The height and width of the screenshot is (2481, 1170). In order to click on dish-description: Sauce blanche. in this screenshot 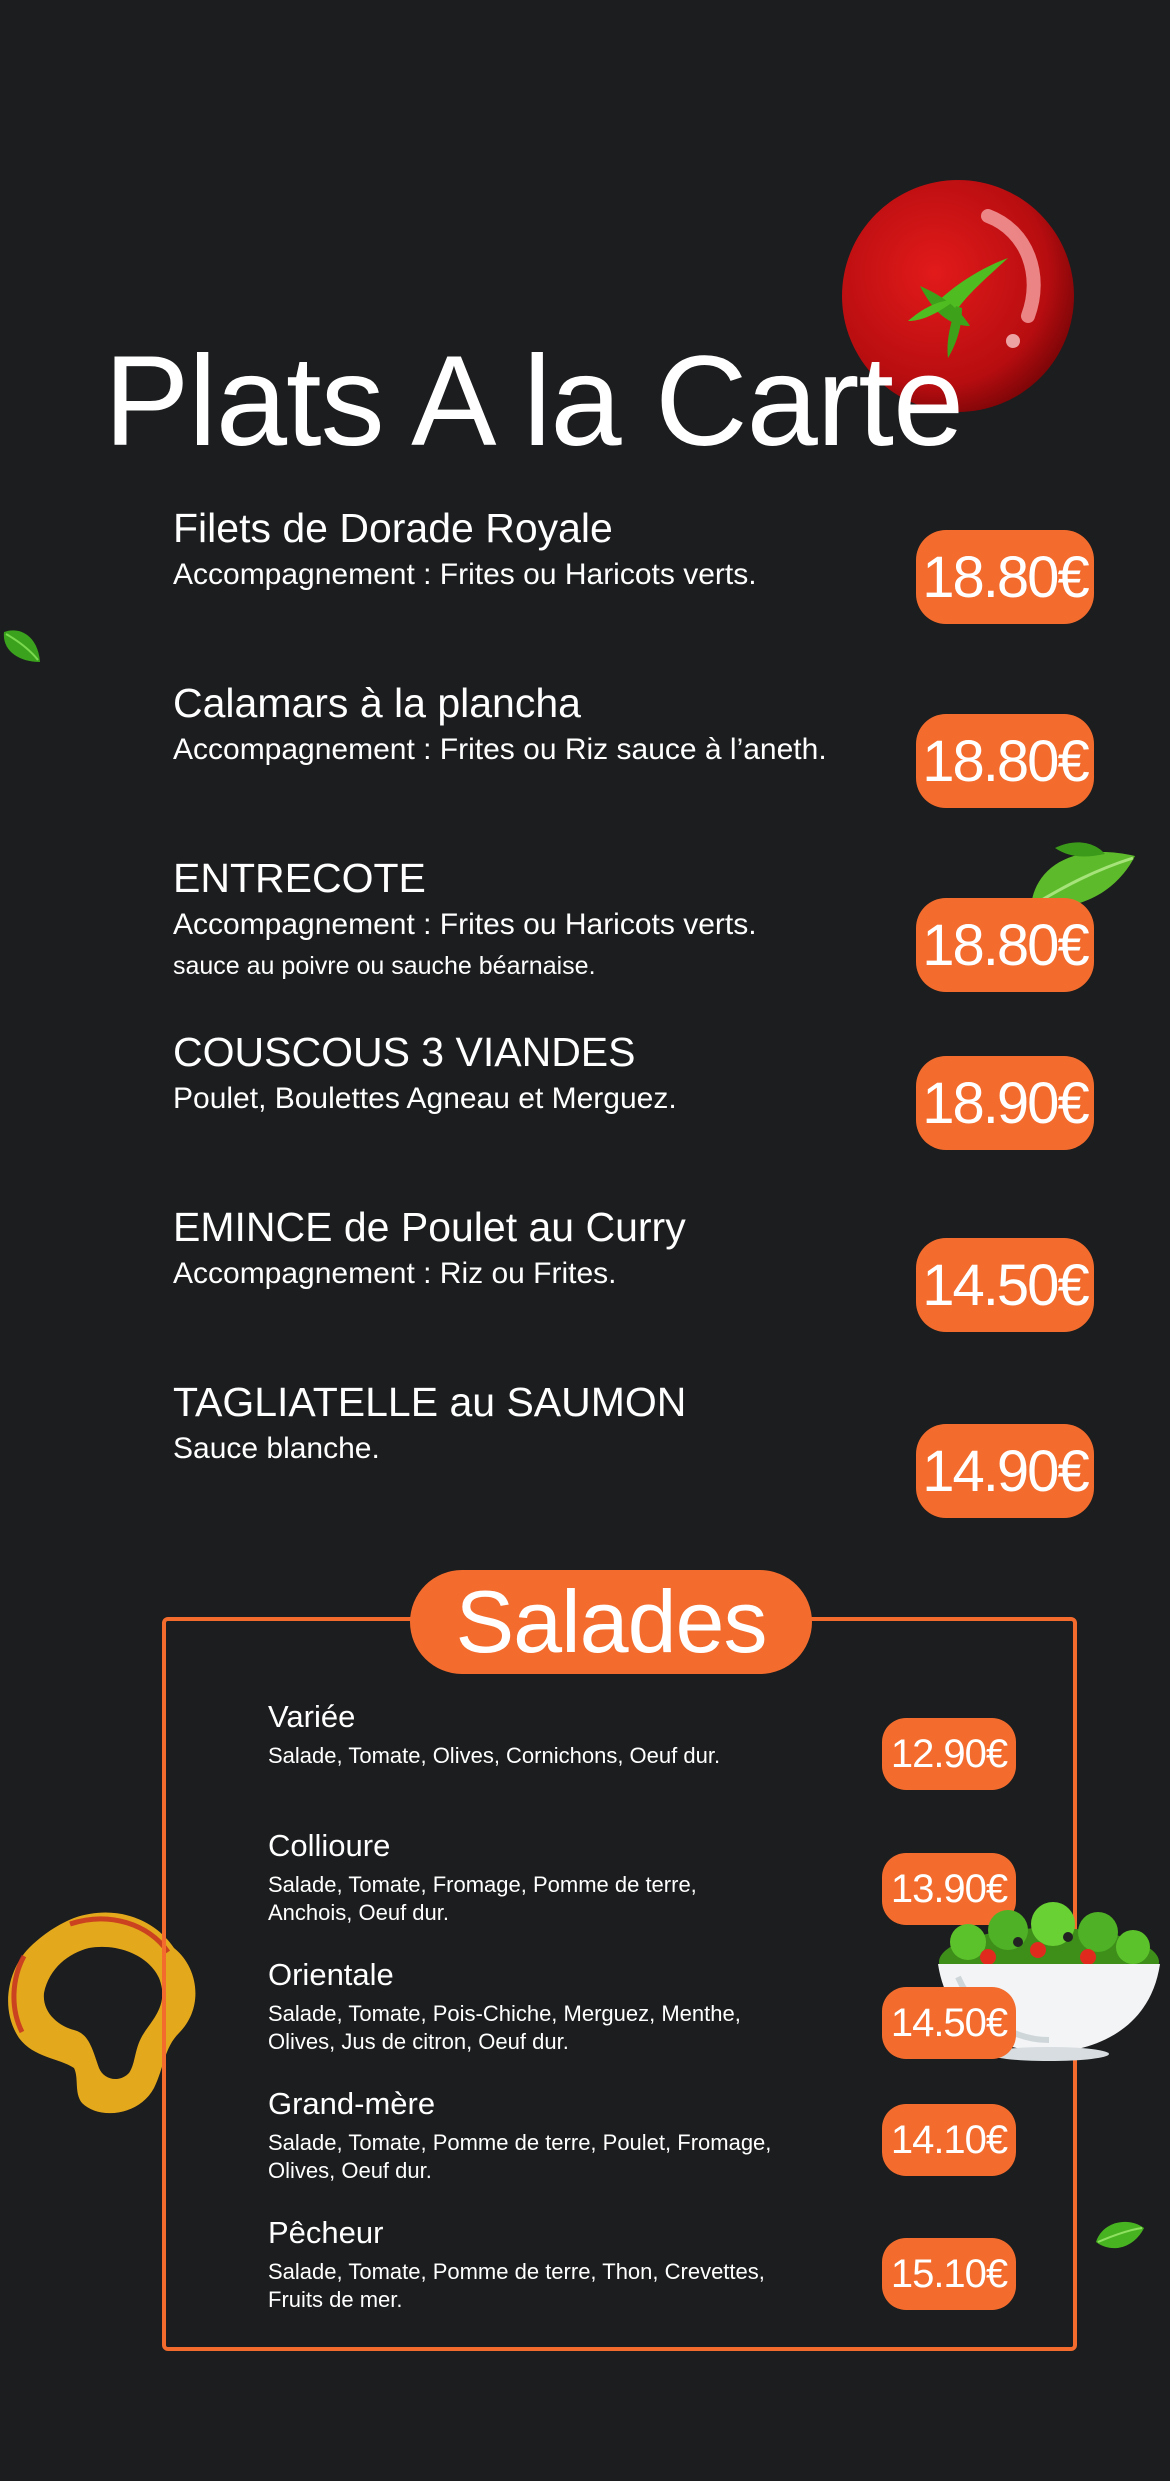, I will do `click(276, 1449)`.